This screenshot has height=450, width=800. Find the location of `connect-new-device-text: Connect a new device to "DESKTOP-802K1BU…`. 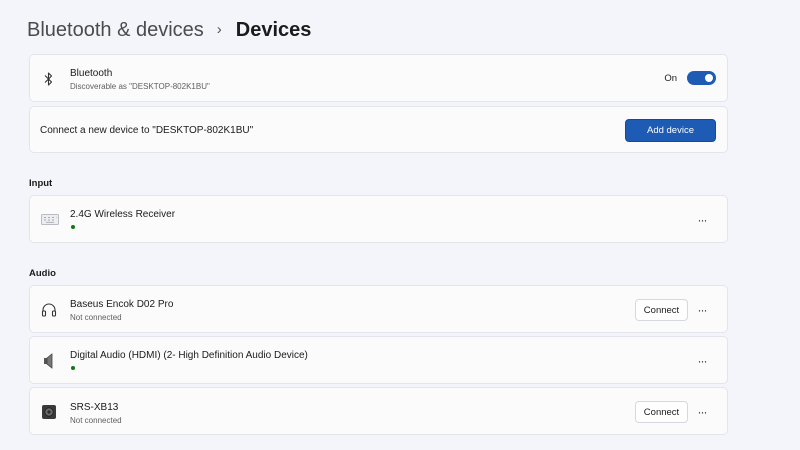

connect-new-device-text: Connect a new device to "DESKTOP-802K1BU… is located at coordinates (147, 130).